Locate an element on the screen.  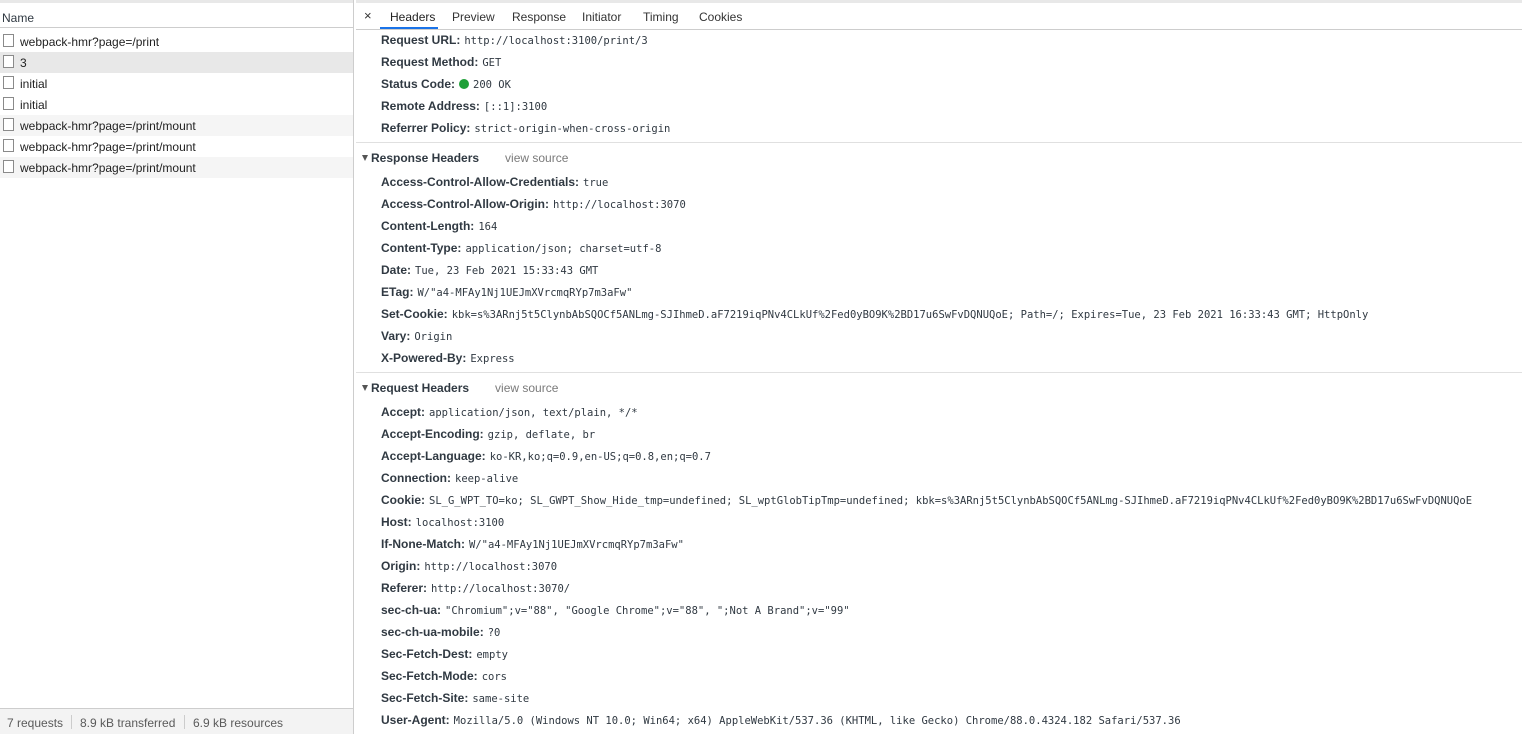
tab-response: Response is located at coordinates (539, 17).